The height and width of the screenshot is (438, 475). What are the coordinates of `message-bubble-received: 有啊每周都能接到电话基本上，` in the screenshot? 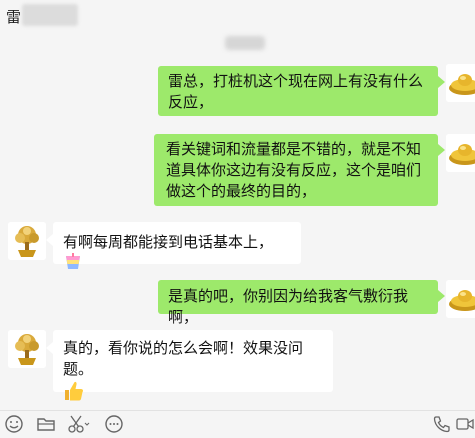 It's located at (177, 245).